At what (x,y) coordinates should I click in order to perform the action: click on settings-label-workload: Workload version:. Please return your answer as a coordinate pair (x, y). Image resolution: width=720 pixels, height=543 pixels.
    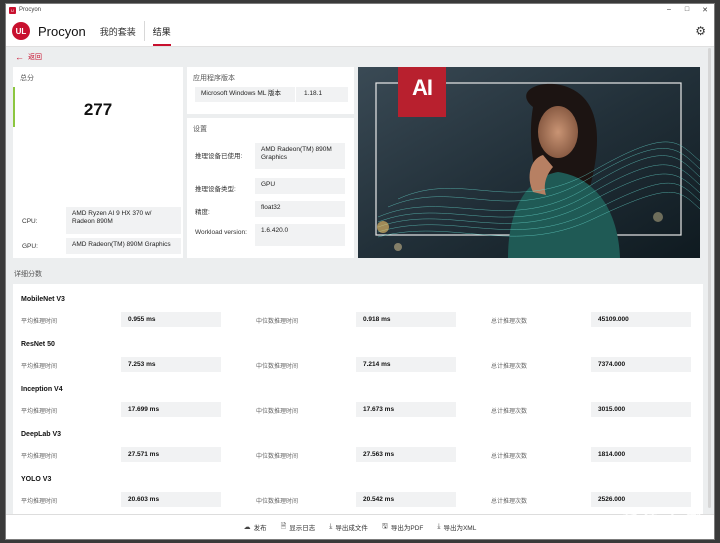
    Looking at the image, I should click on (221, 232).